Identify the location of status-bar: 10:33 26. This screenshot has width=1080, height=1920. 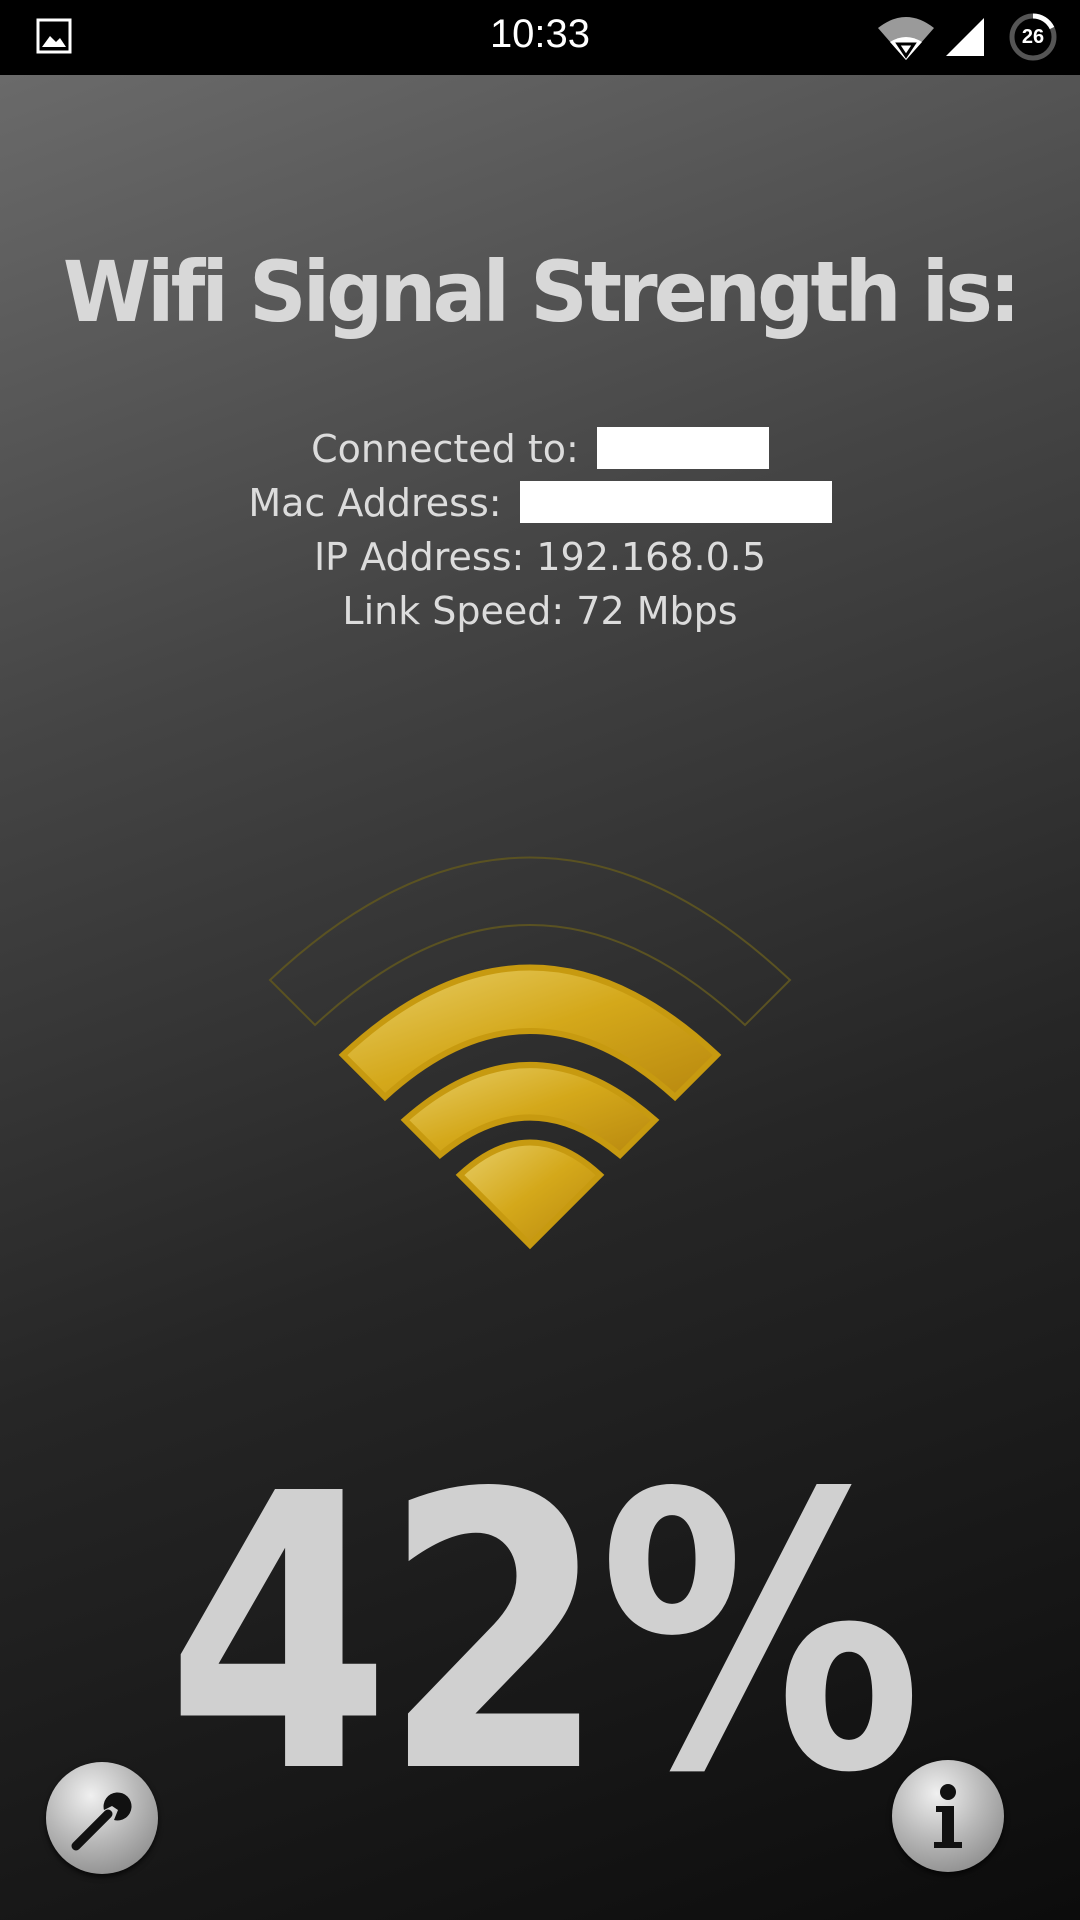
(540, 37).